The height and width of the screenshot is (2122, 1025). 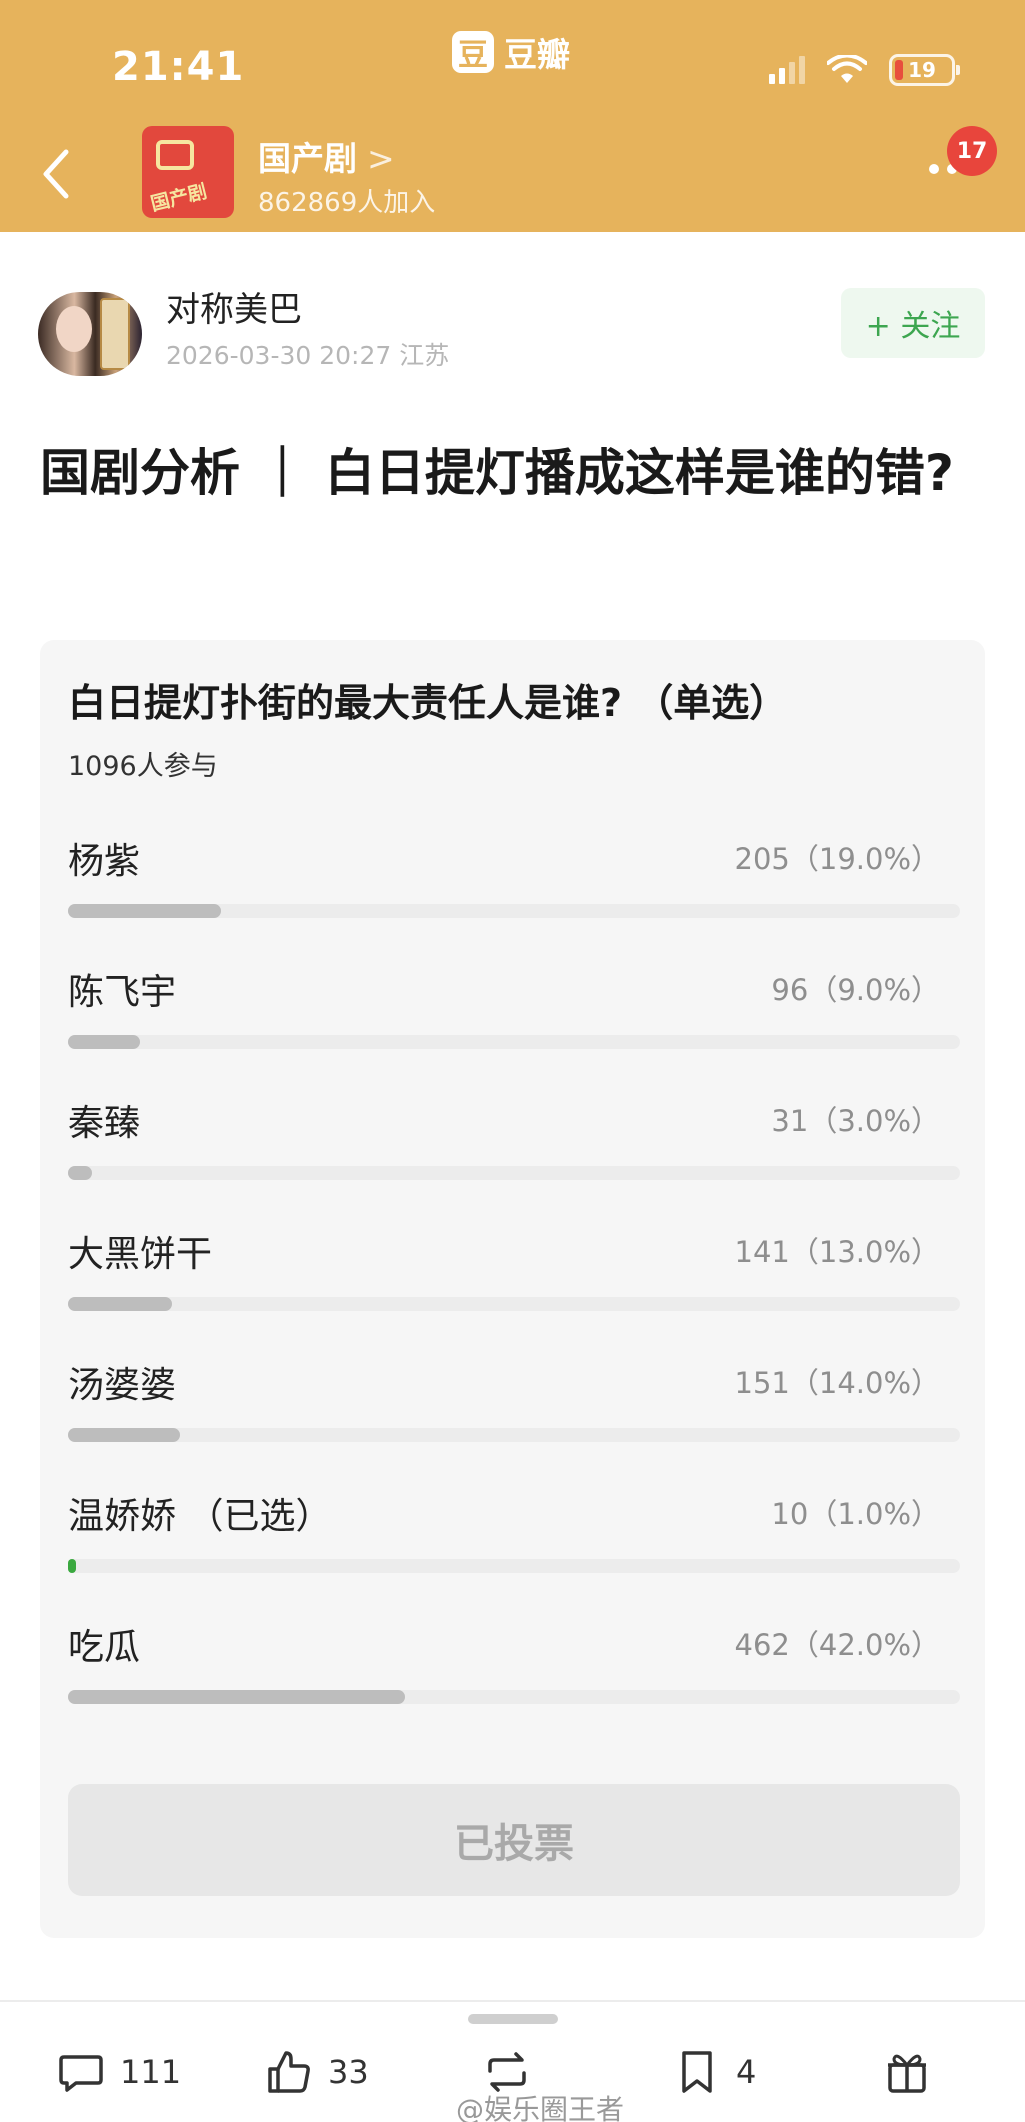 I want to click on post-title: 国剧分析 ｜ 白日提灯播成这样是谁的错?, so click(x=497, y=473).